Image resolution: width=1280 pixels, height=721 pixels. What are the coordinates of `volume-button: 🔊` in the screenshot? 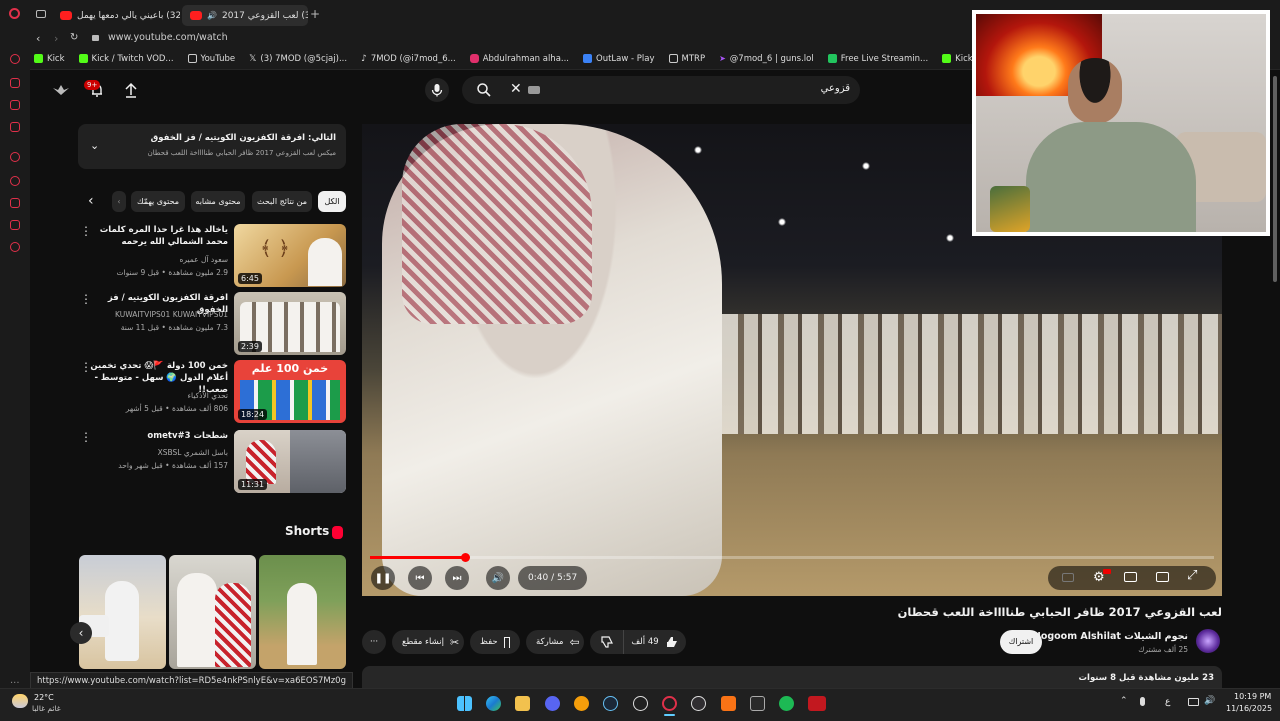 It's located at (498, 578).